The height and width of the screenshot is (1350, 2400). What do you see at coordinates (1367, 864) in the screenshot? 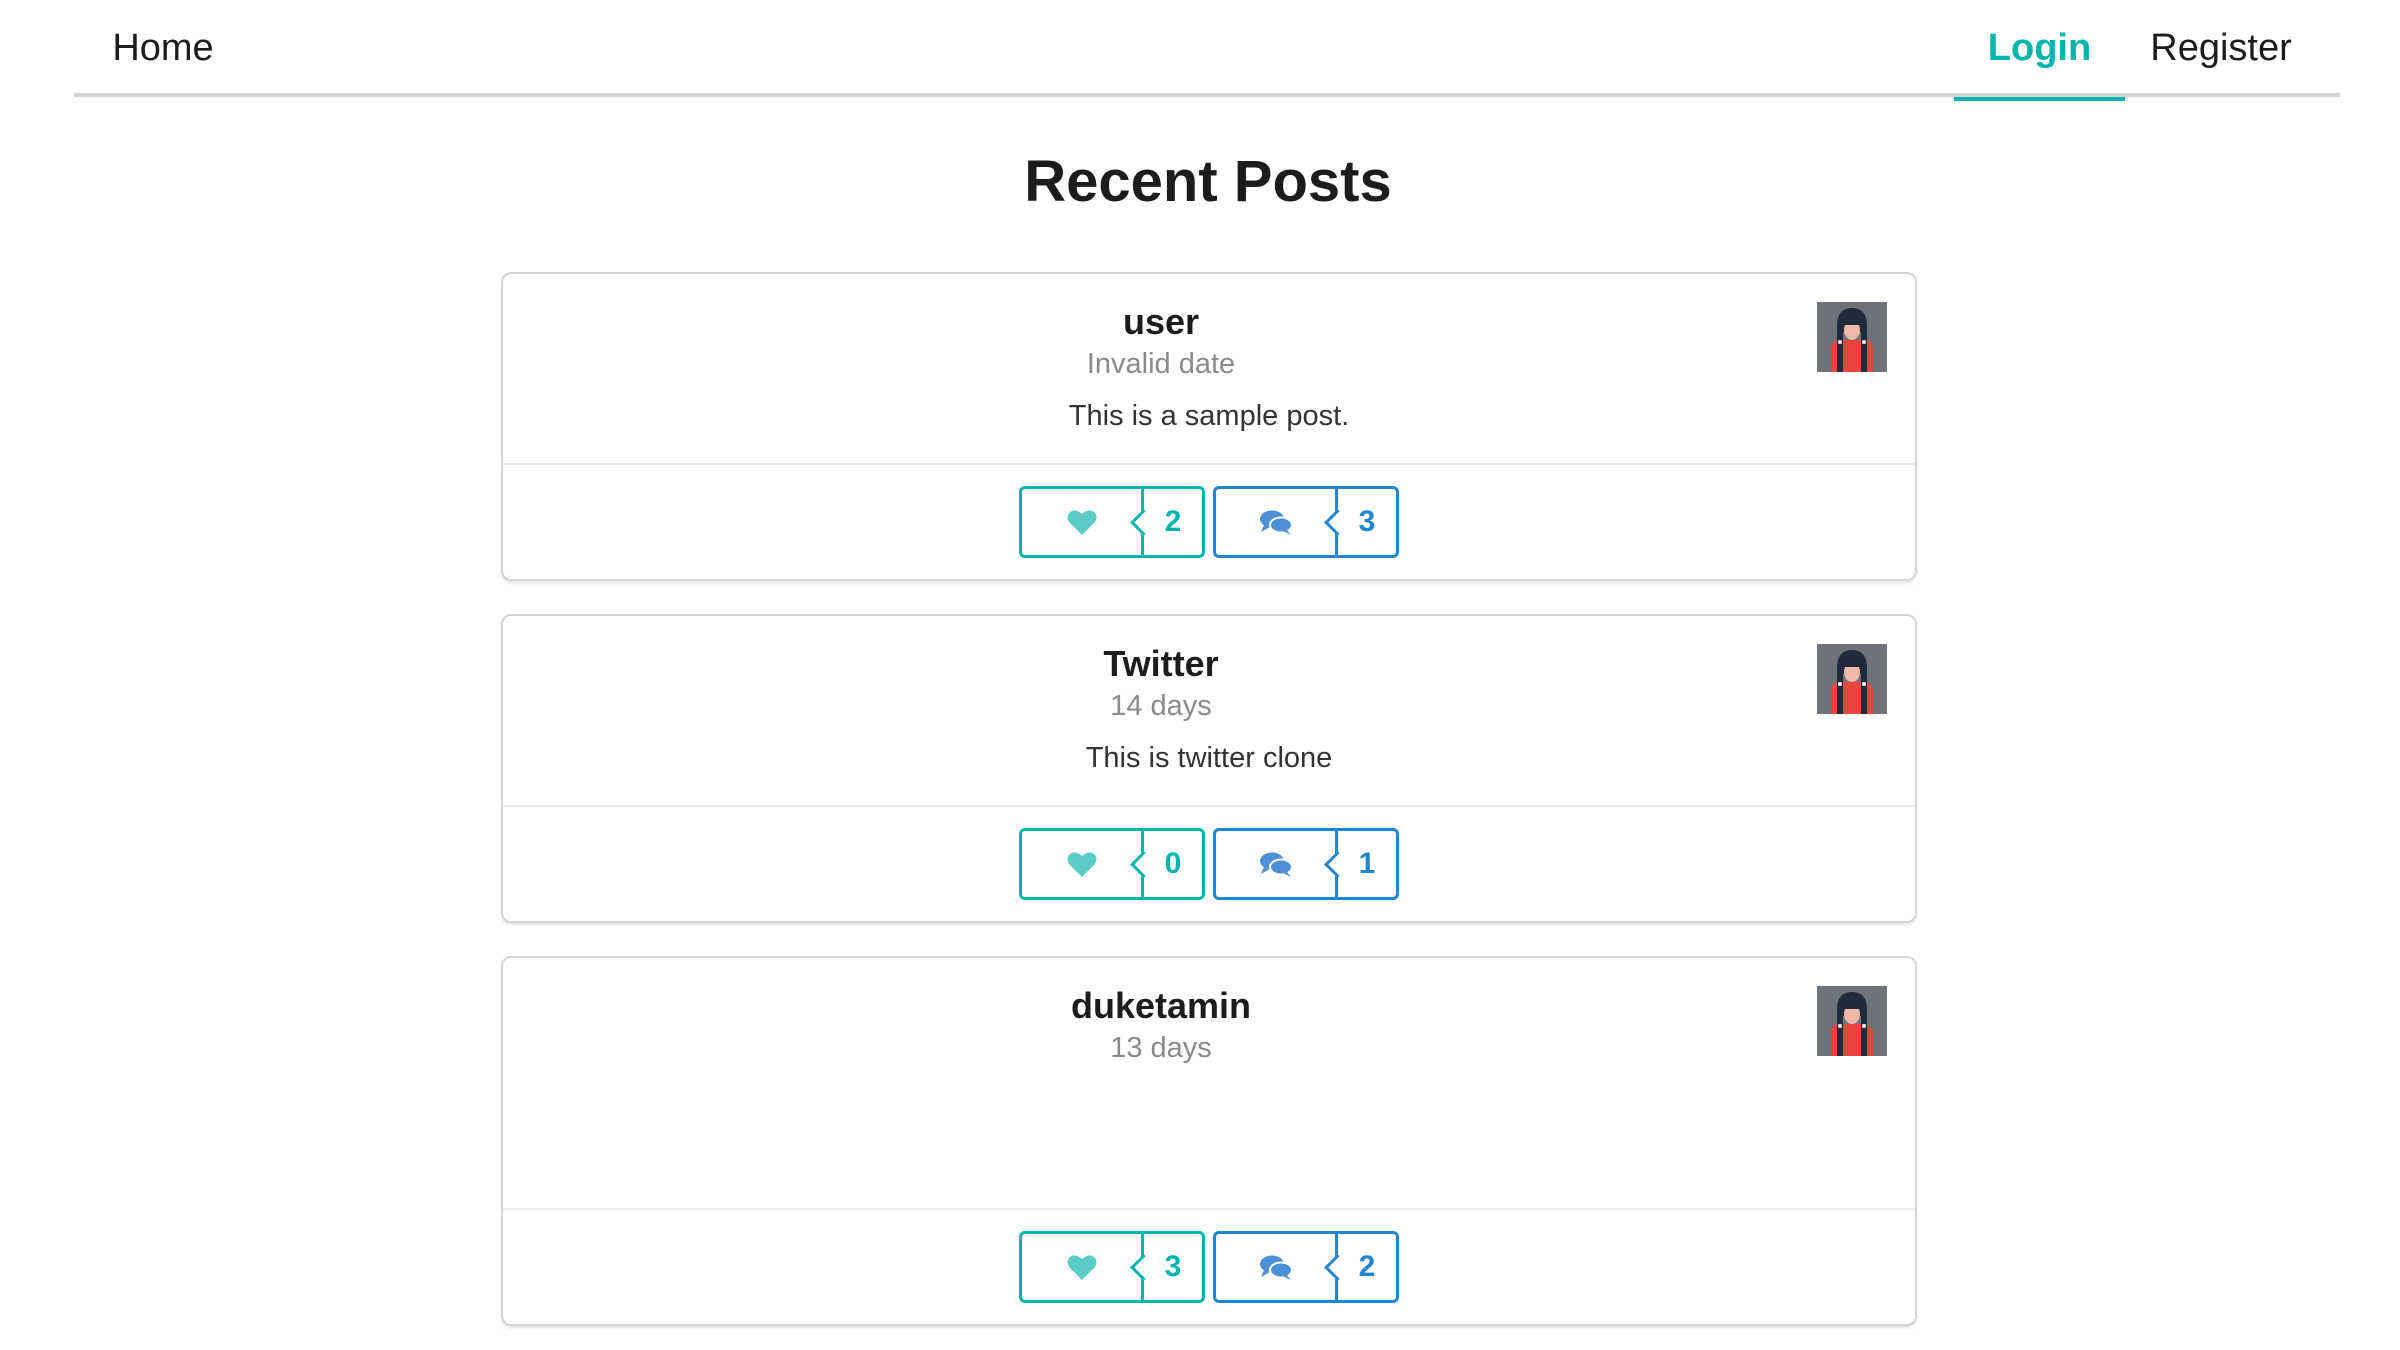
I see `comment-count: 1` at bounding box center [1367, 864].